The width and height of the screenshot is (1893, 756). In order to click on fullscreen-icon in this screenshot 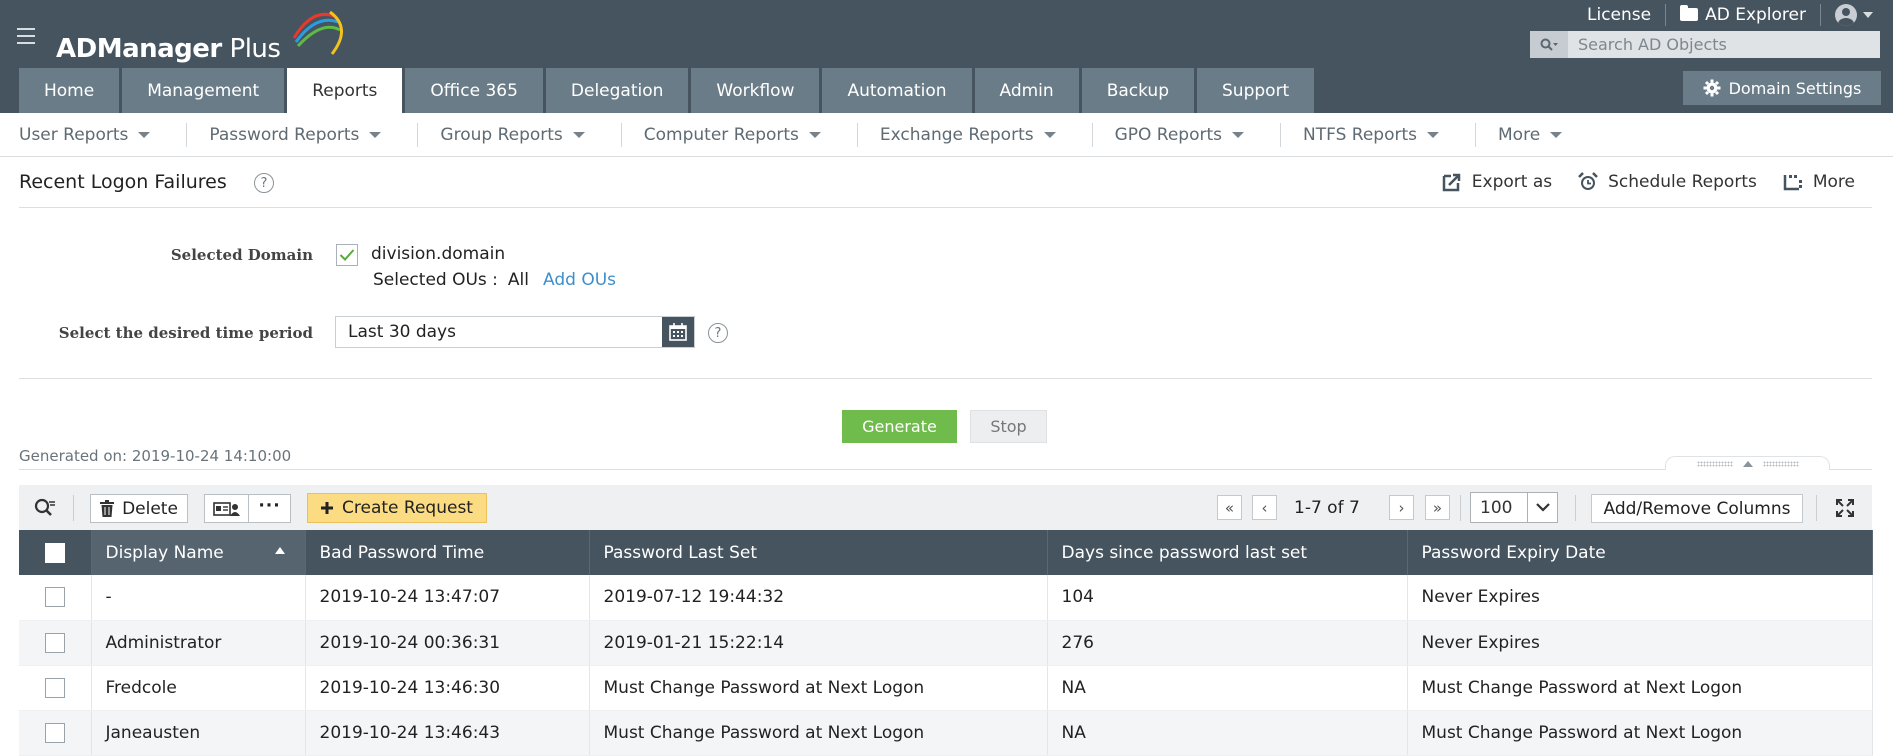, I will do `click(1845, 510)`.